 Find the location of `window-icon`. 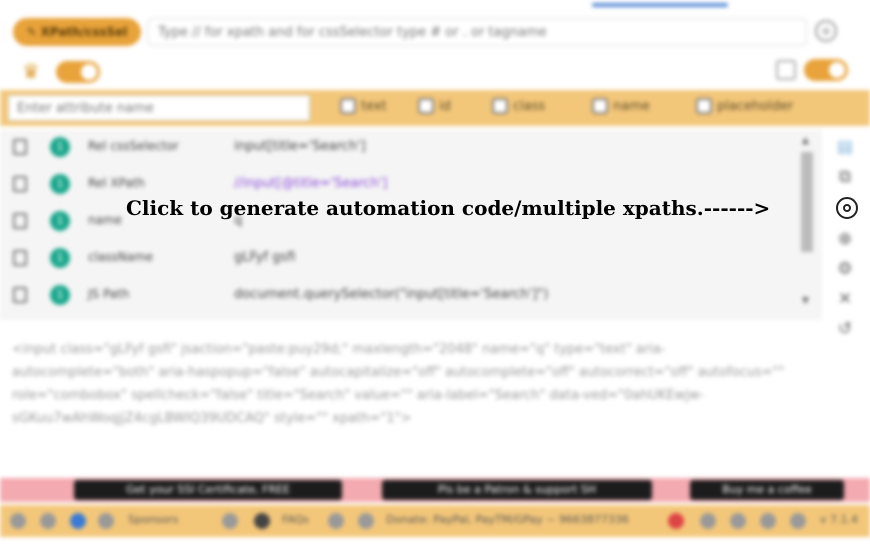

window-icon is located at coordinates (786, 70).